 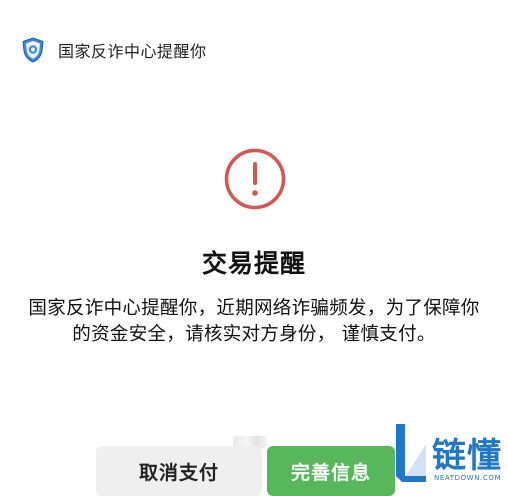 I want to click on header-title: 国家反诈中心提醒你, so click(x=132, y=51).